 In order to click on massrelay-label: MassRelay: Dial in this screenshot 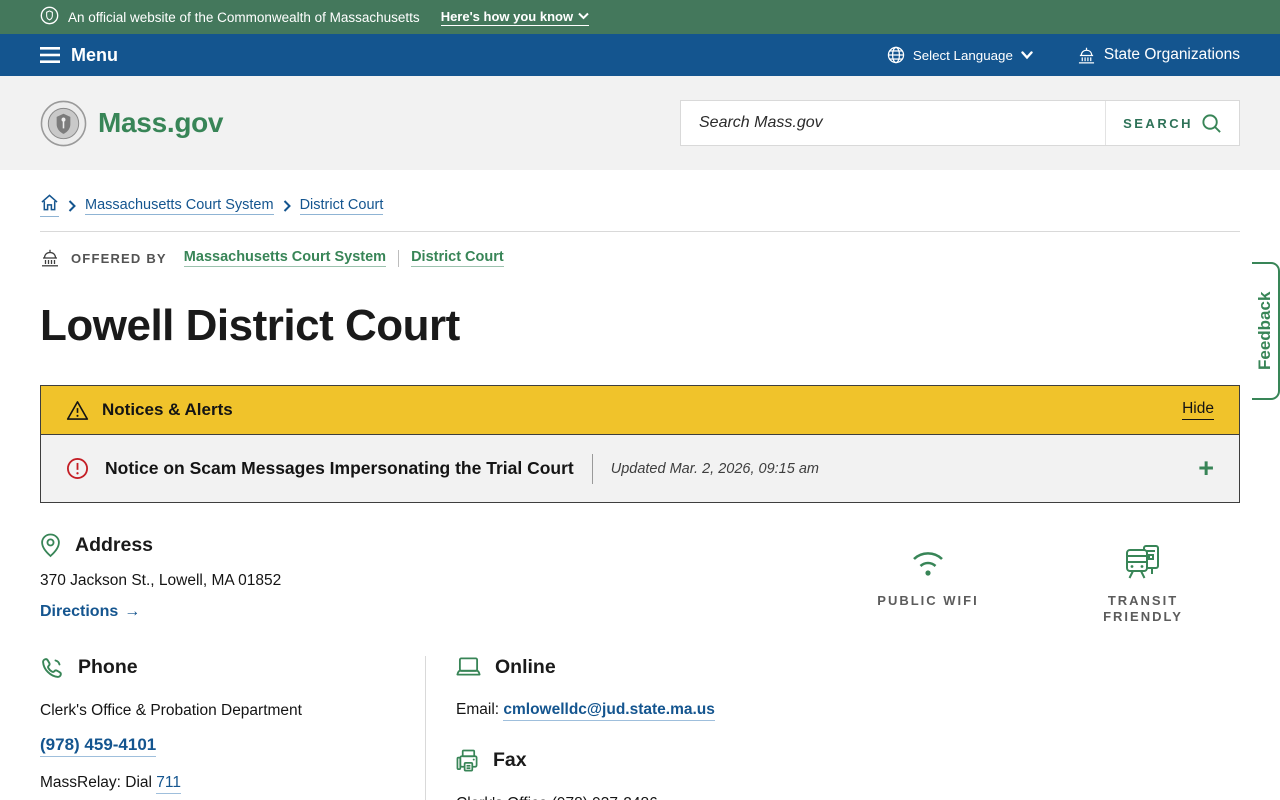, I will do `click(98, 782)`.